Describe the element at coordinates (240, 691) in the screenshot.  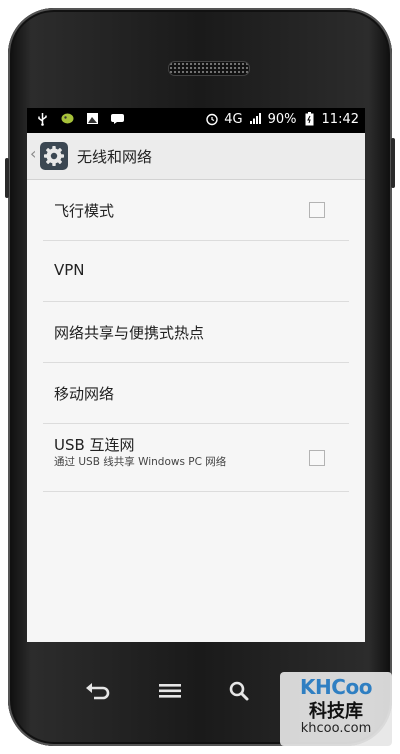
I see `search-icon` at that location.